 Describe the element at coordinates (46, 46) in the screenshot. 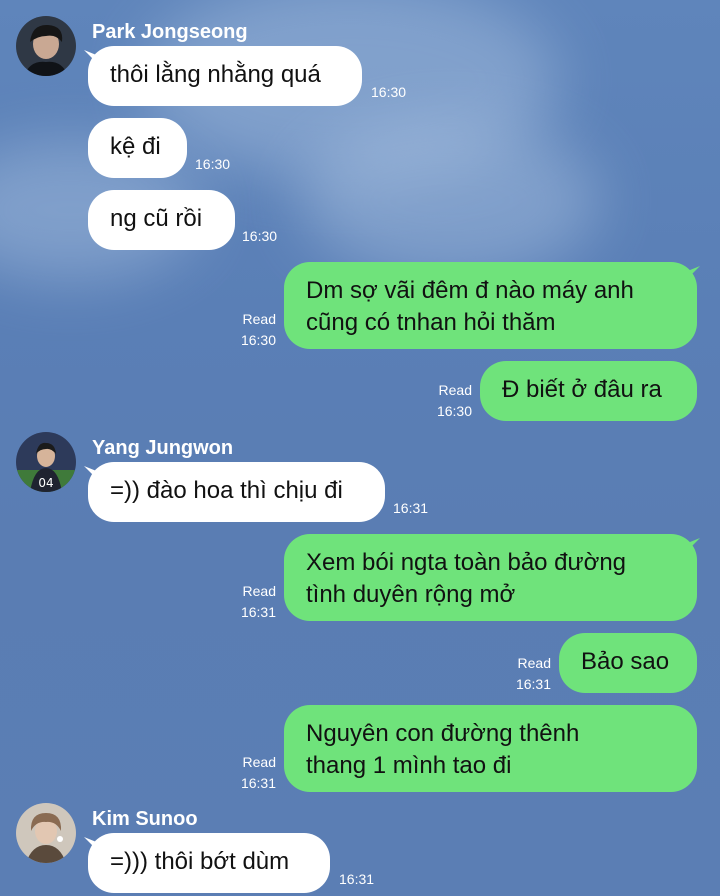

I see `avatar-park-jongseong` at that location.